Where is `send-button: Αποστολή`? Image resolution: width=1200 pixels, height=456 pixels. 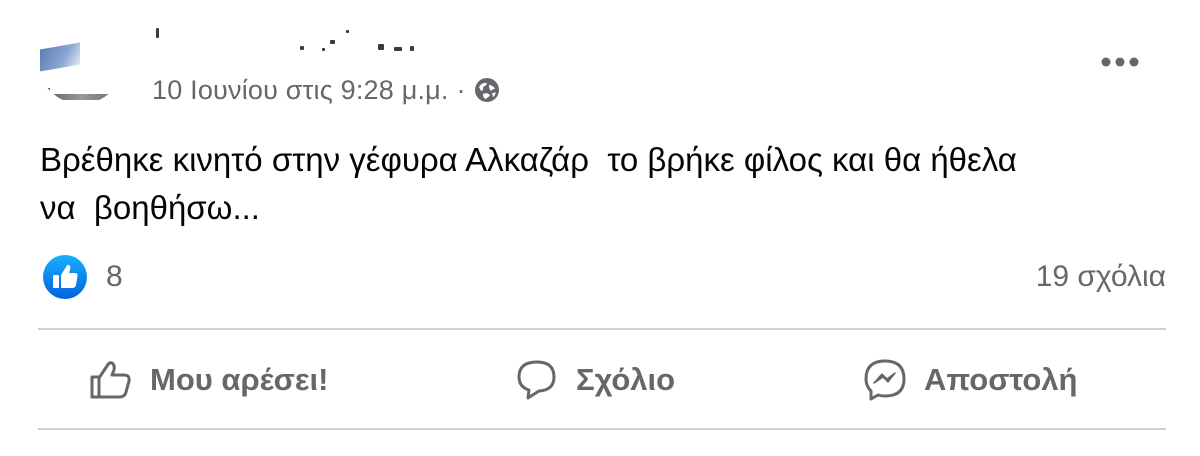 send-button: Αποστολή is located at coordinates (970, 380).